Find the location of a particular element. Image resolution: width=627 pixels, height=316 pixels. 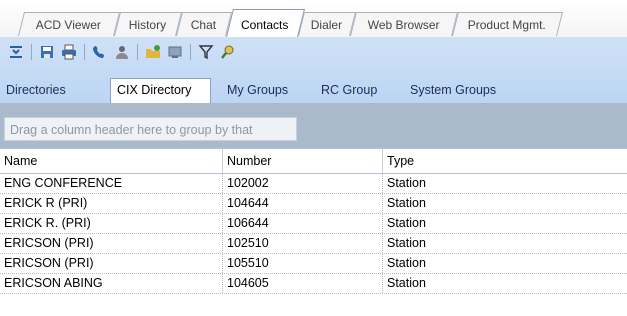

tab-acd-viewer: ACD Viewer is located at coordinates (69, 24).